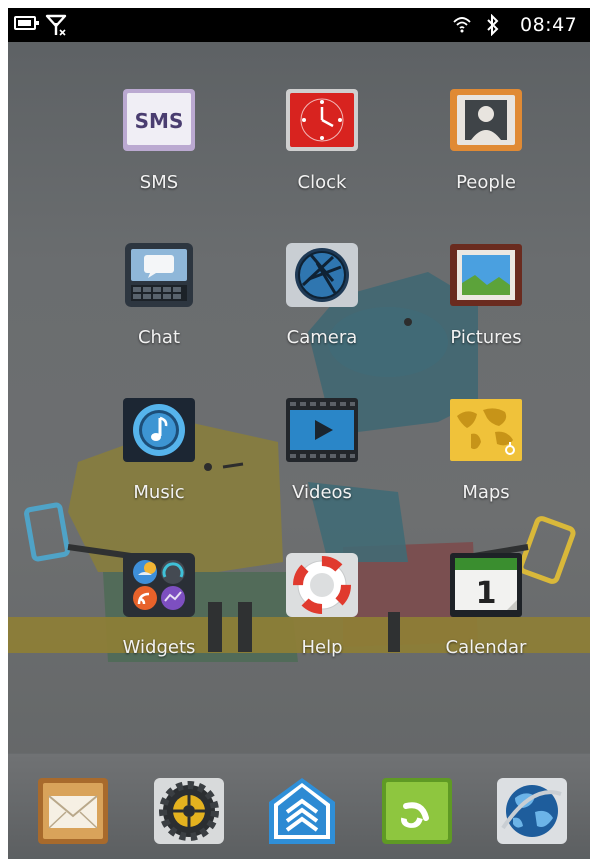 The height and width of the screenshot is (859, 590). Describe the element at coordinates (462, 25) in the screenshot. I see `wifi-icon` at that location.